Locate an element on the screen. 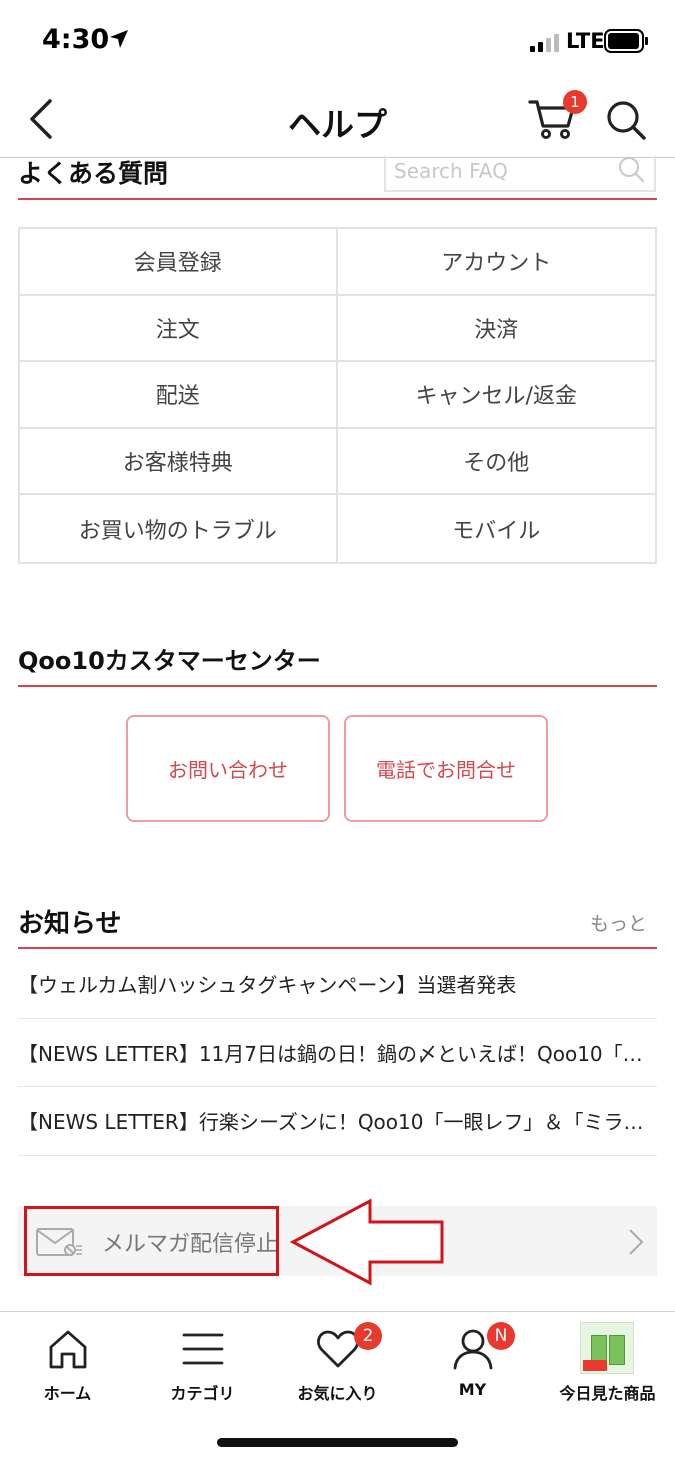  status-time: 4:30 is located at coordinates (76, 39).